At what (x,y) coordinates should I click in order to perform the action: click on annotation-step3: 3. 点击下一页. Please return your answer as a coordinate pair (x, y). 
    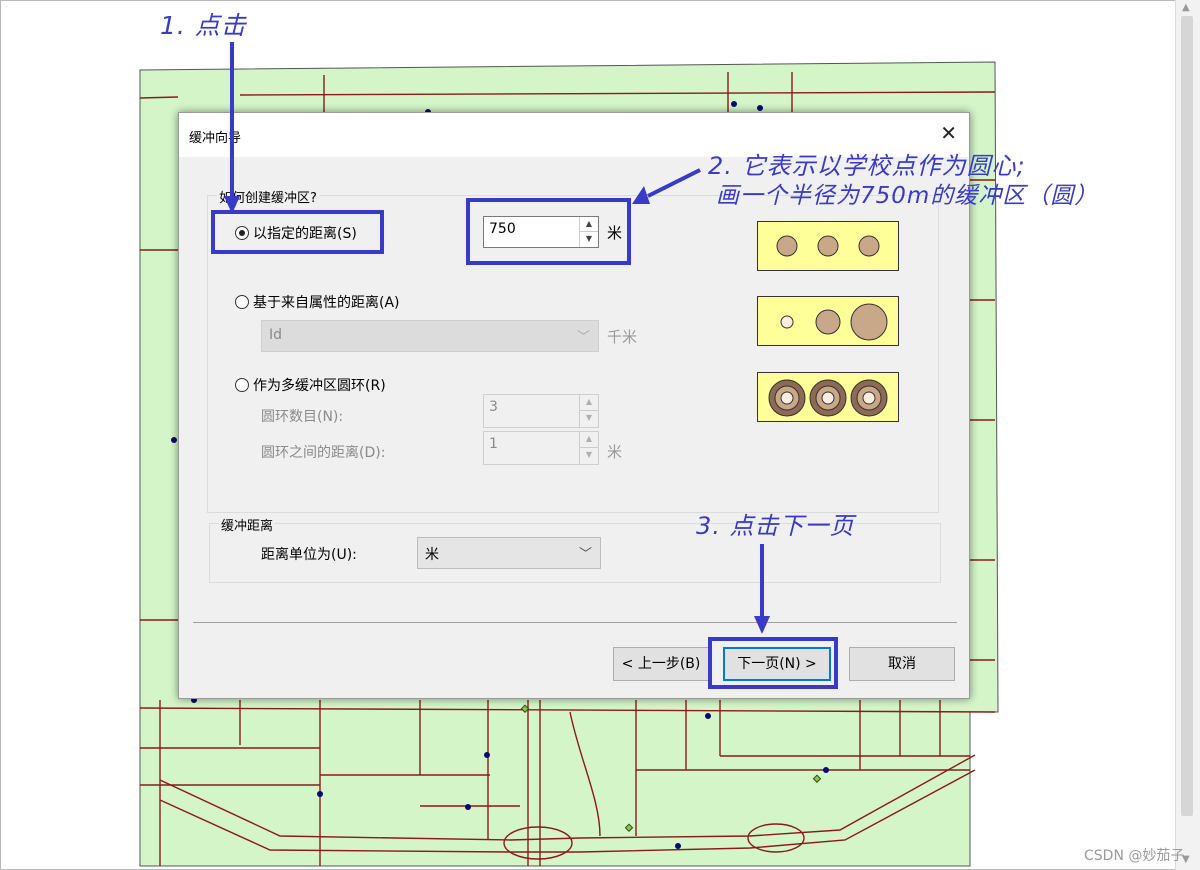
    Looking at the image, I should click on (775, 526).